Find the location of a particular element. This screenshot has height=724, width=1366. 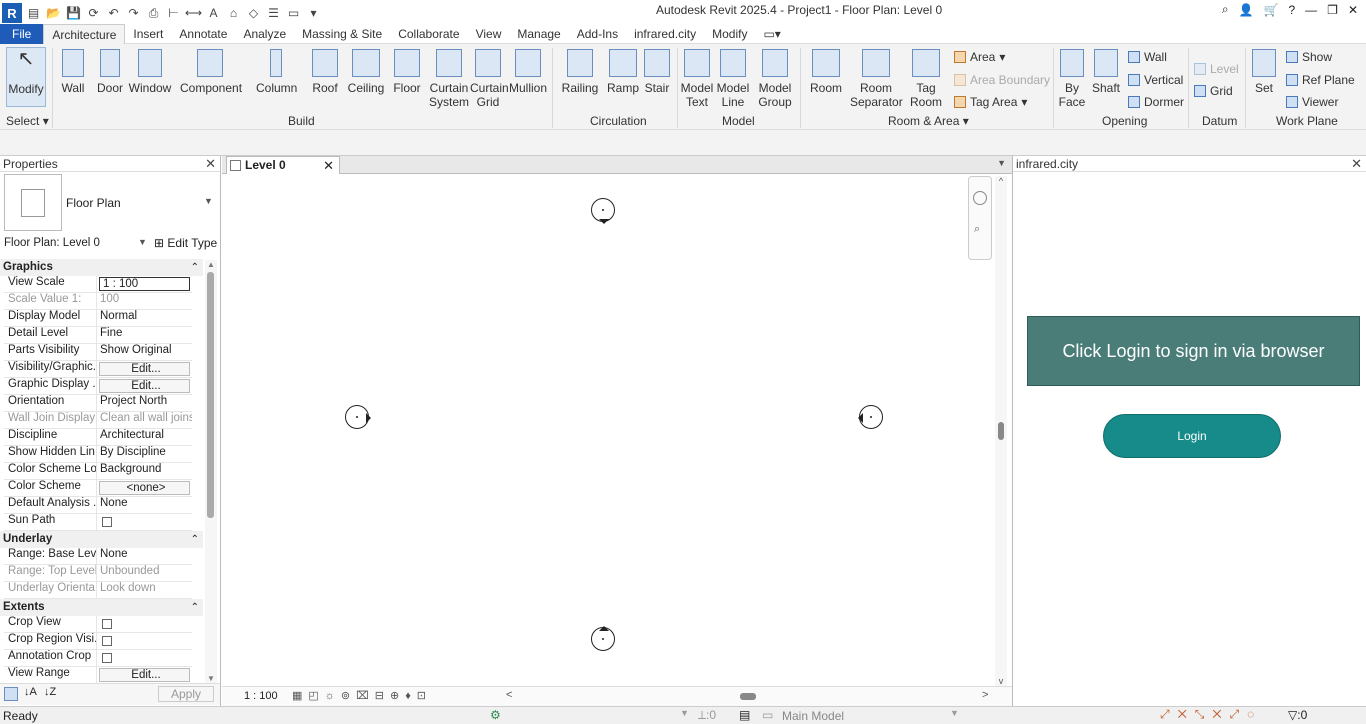

user-icon: 👤 is located at coordinates (1246, 10).